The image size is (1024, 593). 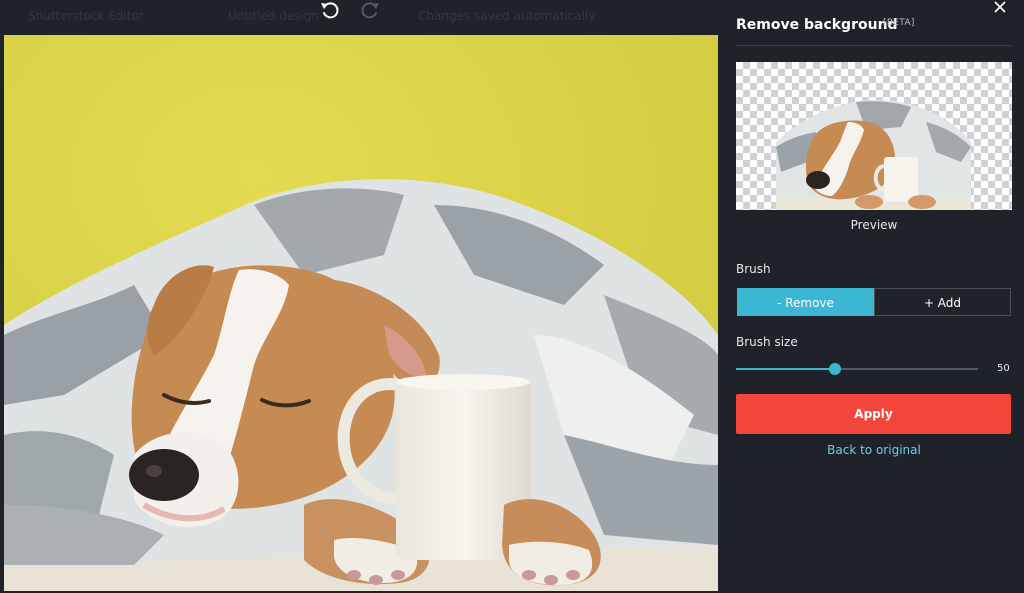 I want to click on preview-label: Preview, so click(x=874, y=225).